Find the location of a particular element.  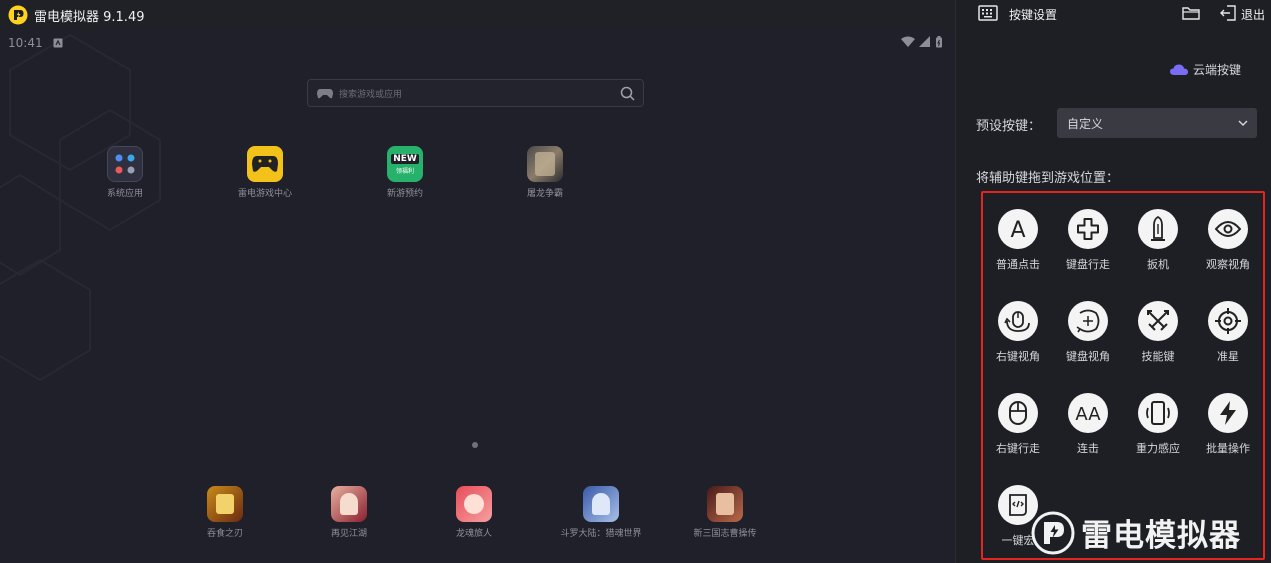

key-trigger: 扳机 is located at coordinates (1158, 240).